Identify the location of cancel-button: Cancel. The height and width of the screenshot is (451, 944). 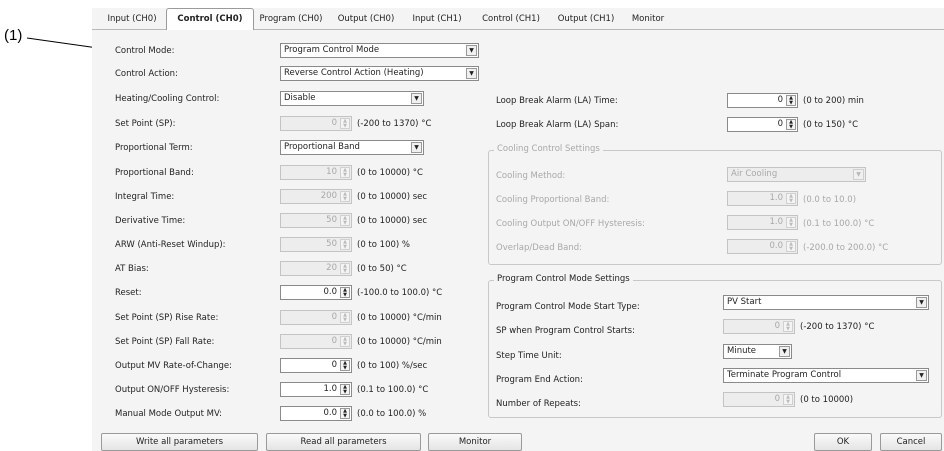
(911, 442).